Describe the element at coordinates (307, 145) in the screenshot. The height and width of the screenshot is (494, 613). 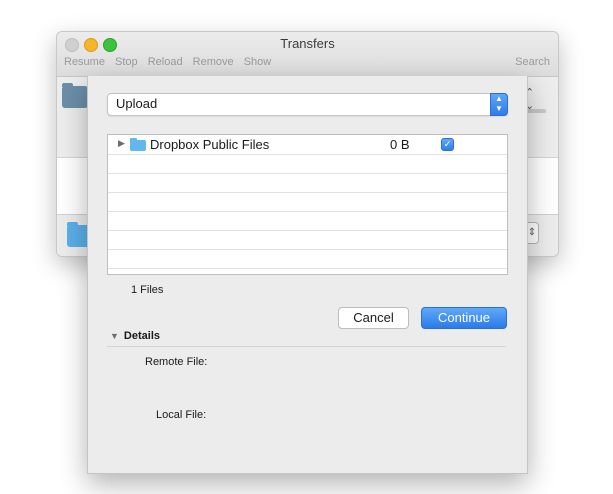
I see `table-row: ▶ Dropbox Public Files 0 B ✓` at that location.